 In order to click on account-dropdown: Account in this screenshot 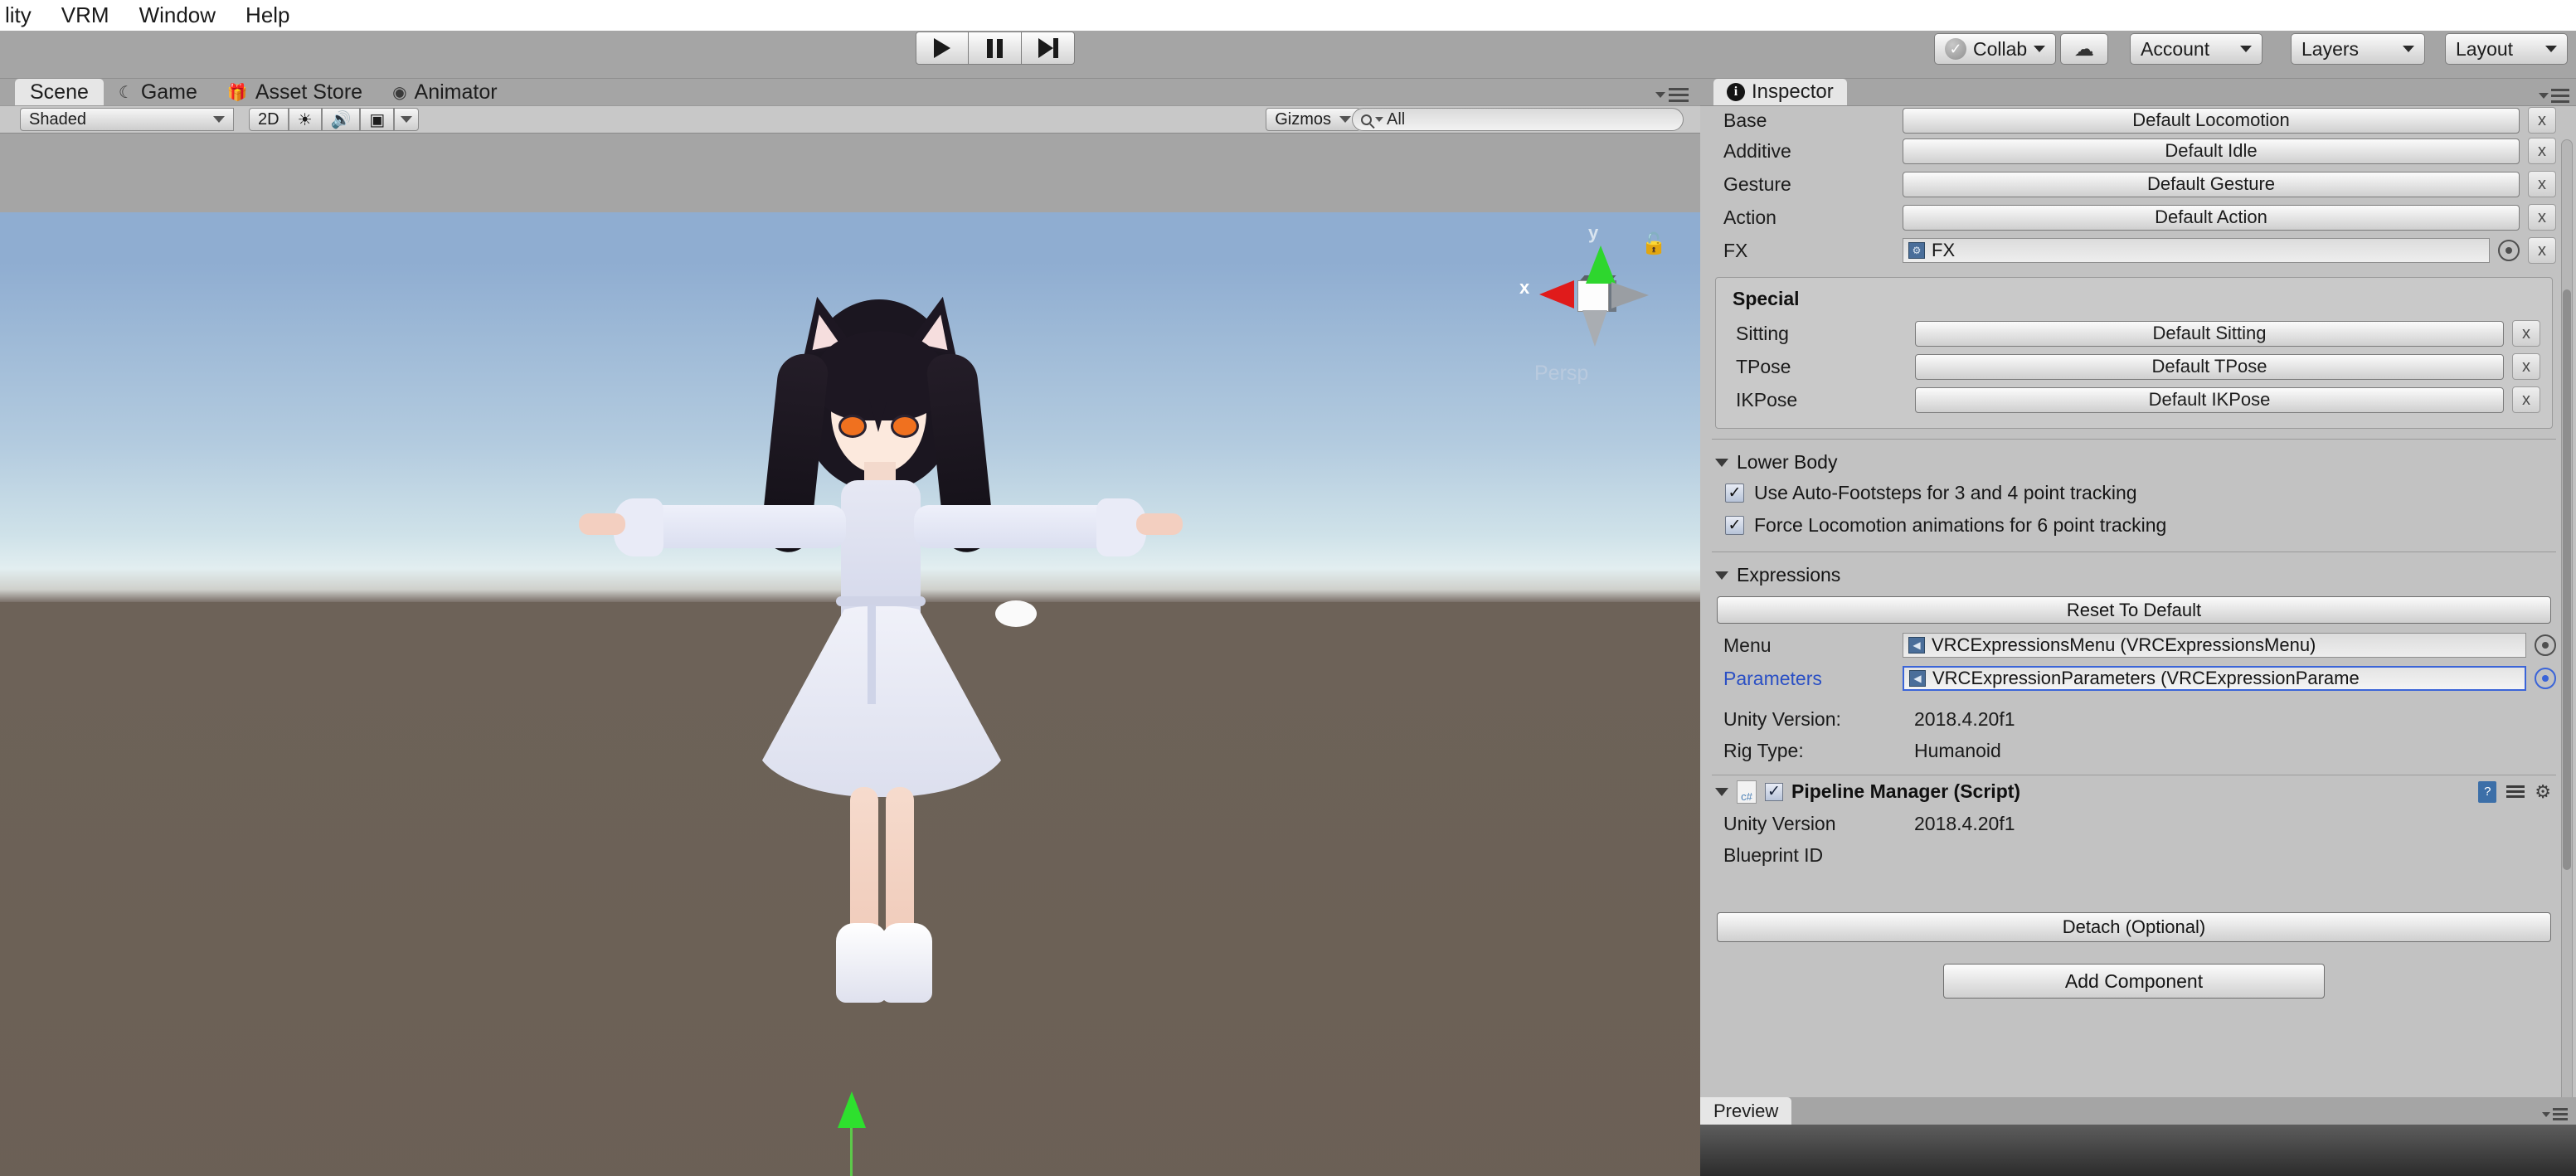, I will do `click(2197, 49)`.